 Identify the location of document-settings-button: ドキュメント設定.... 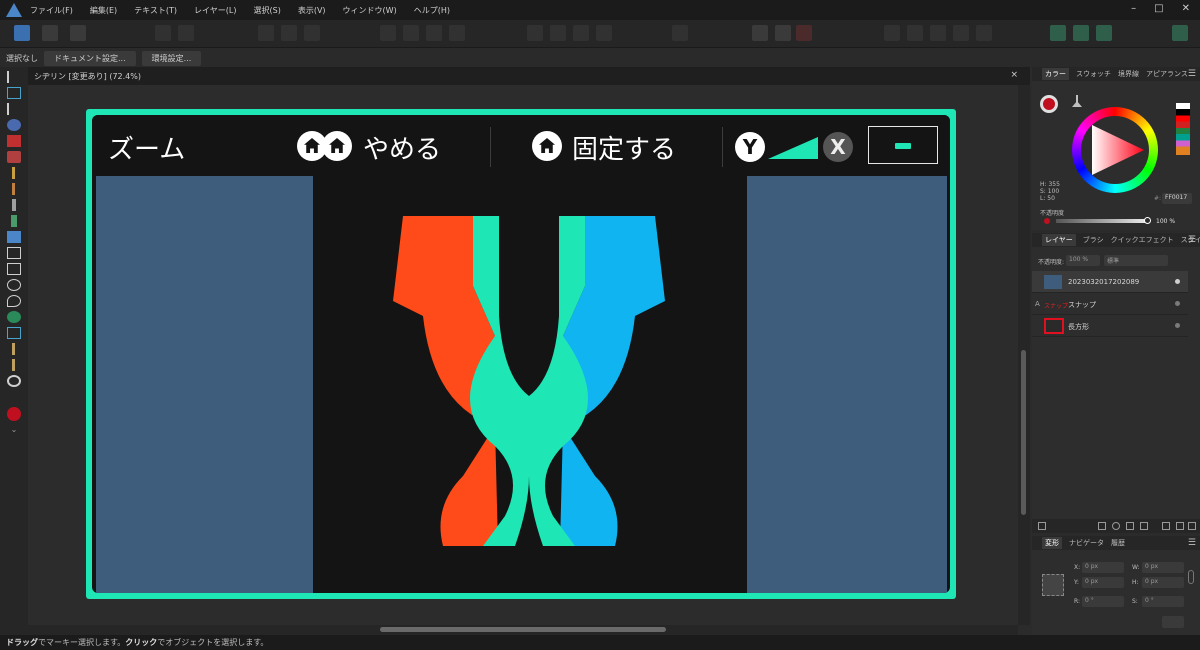
(90, 58).